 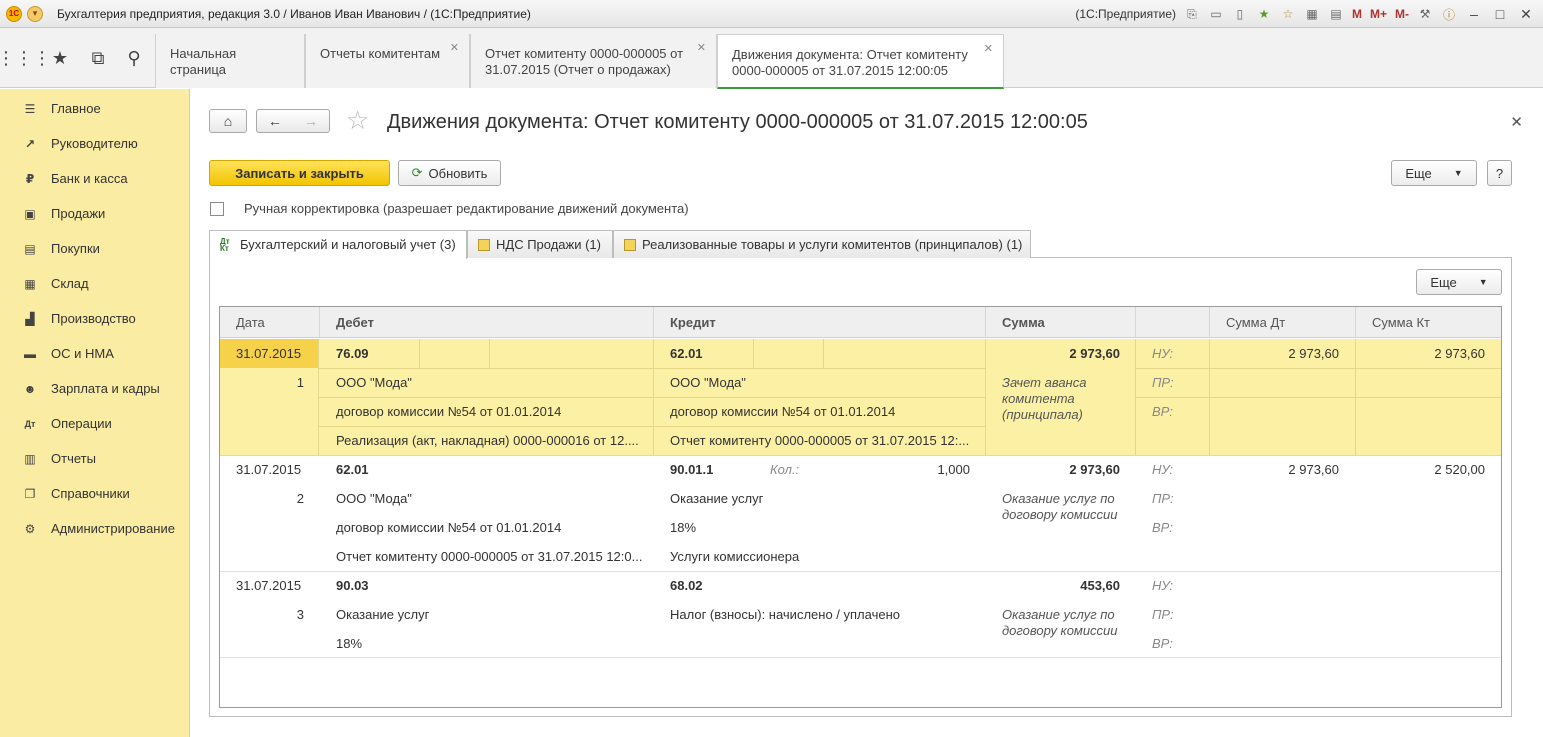 What do you see at coordinates (30, 143) in the screenshot?
I see `trend-icon: ↗` at bounding box center [30, 143].